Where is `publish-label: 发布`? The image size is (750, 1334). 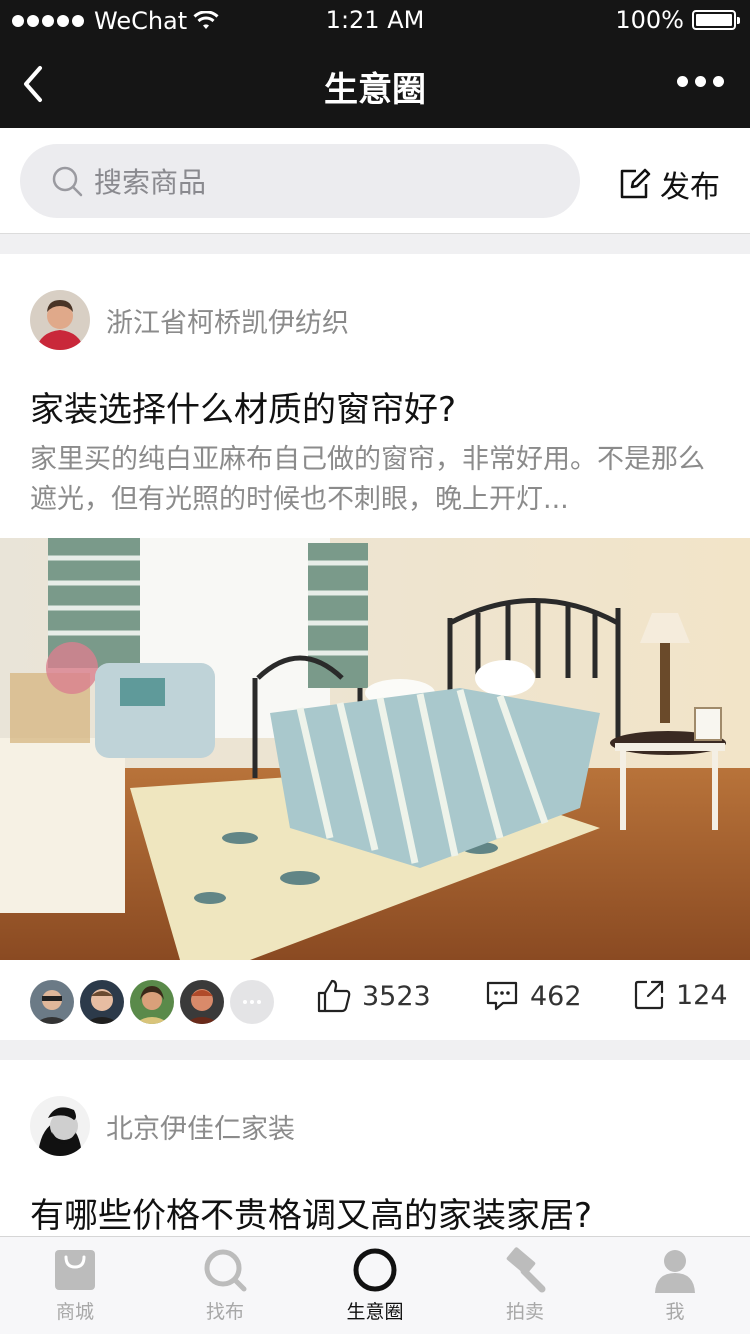 publish-label: 发布 is located at coordinates (690, 187).